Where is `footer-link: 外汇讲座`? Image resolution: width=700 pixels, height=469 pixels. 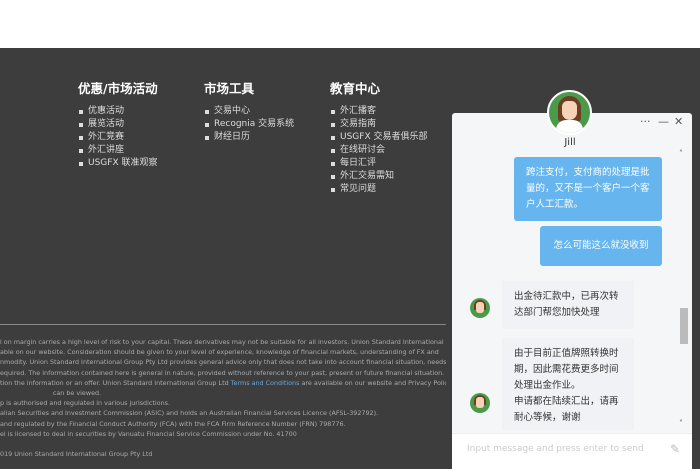
footer-link: 外汇讲座 is located at coordinates (118, 150).